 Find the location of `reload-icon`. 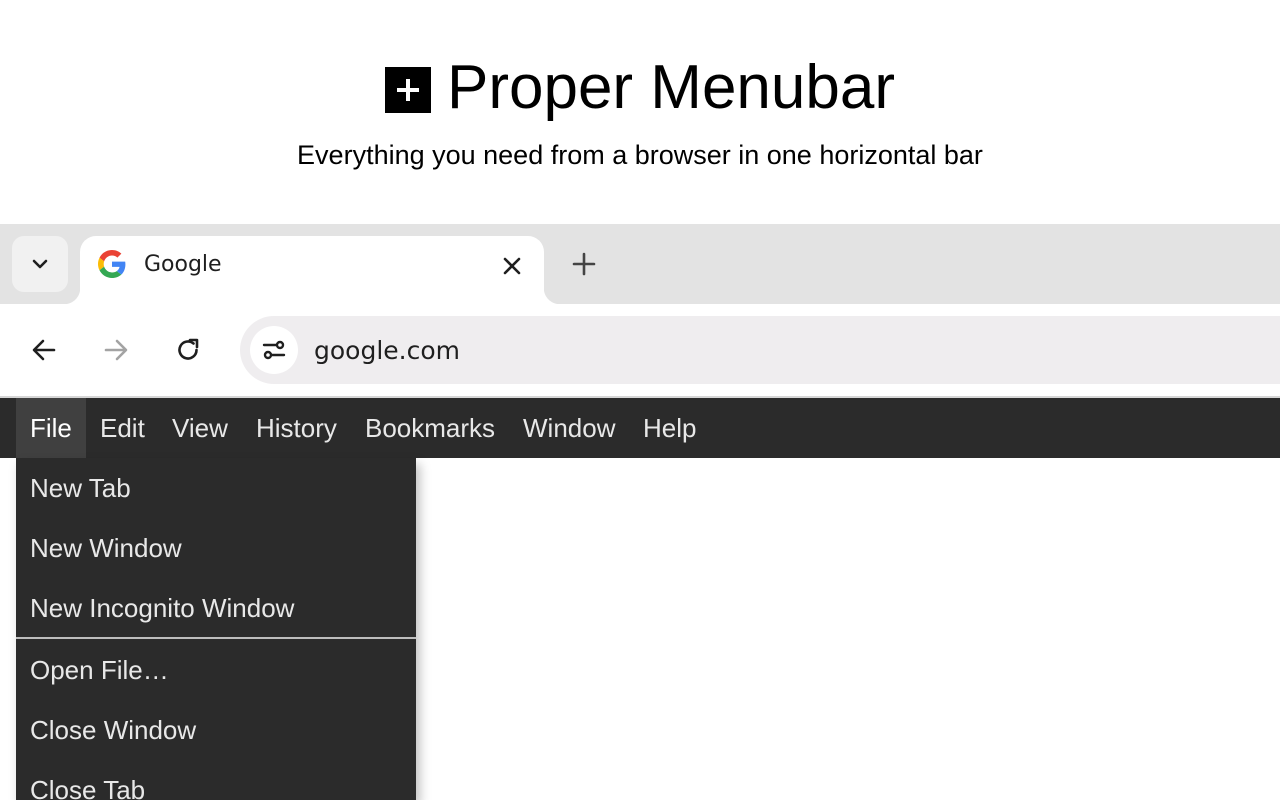

reload-icon is located at coordinates (188, 350).